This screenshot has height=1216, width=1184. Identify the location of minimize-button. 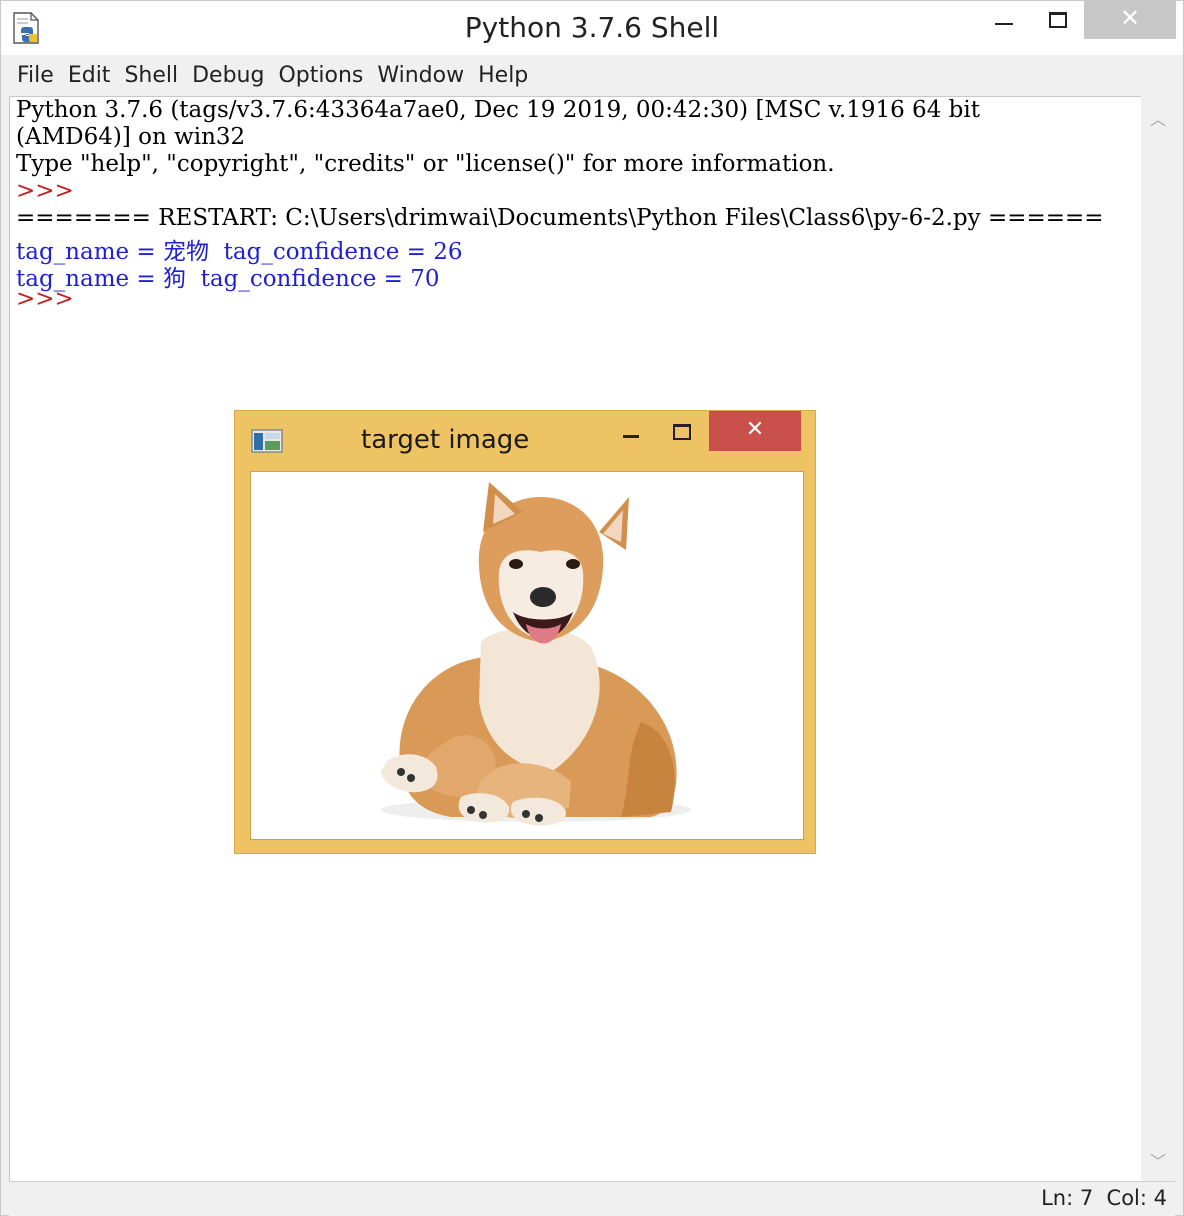
(1004, 20).